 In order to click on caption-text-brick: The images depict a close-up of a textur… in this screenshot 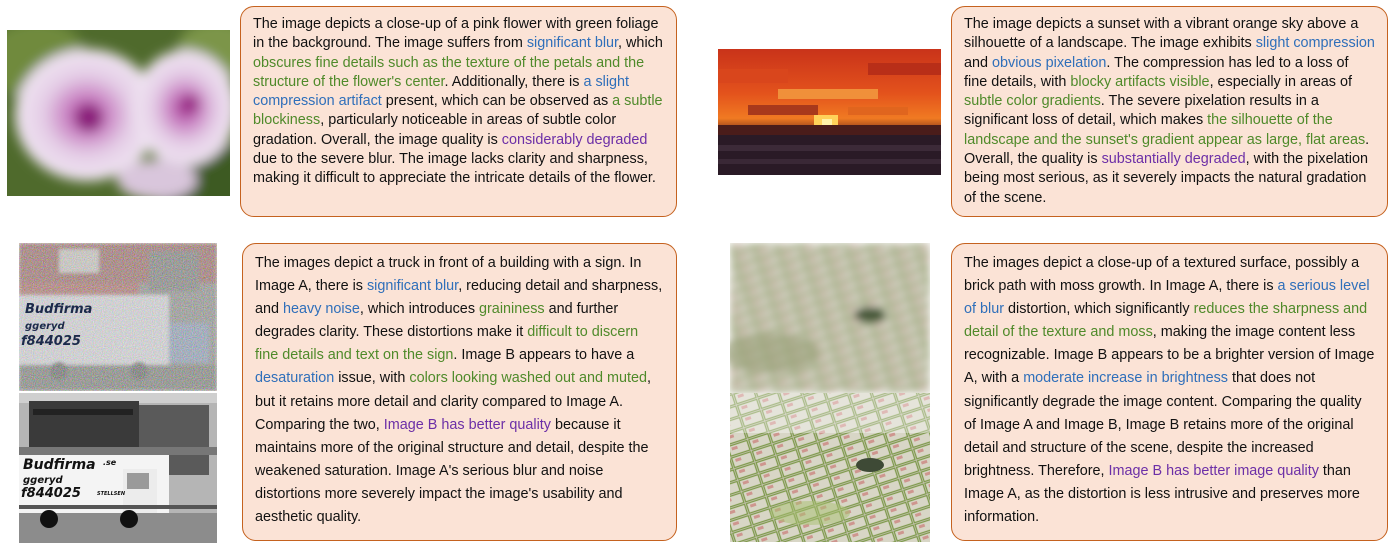, I will do `click(1169, 390)`.